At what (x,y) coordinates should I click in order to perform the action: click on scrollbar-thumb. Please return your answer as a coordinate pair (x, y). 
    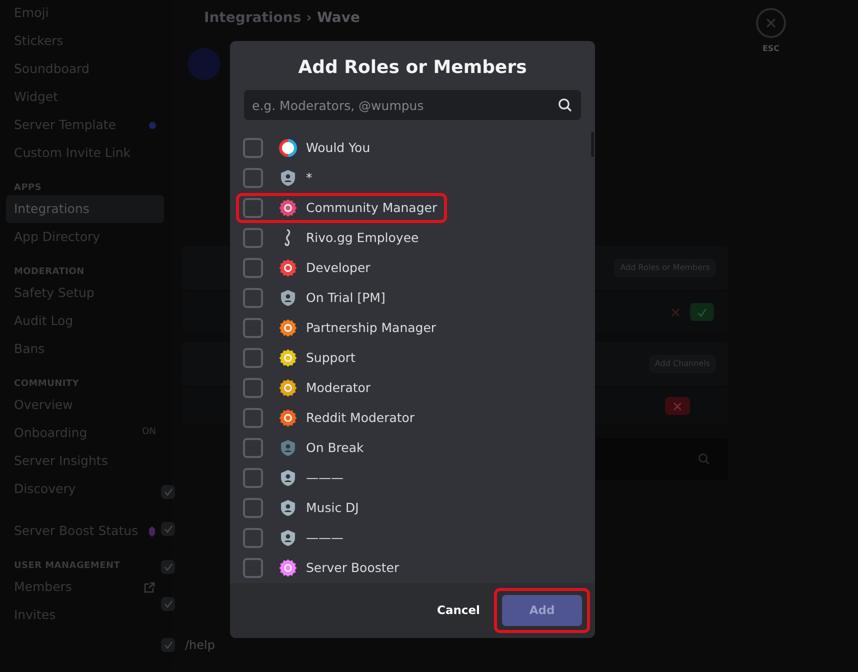
    Looking at the image, I should click on (592, 145).